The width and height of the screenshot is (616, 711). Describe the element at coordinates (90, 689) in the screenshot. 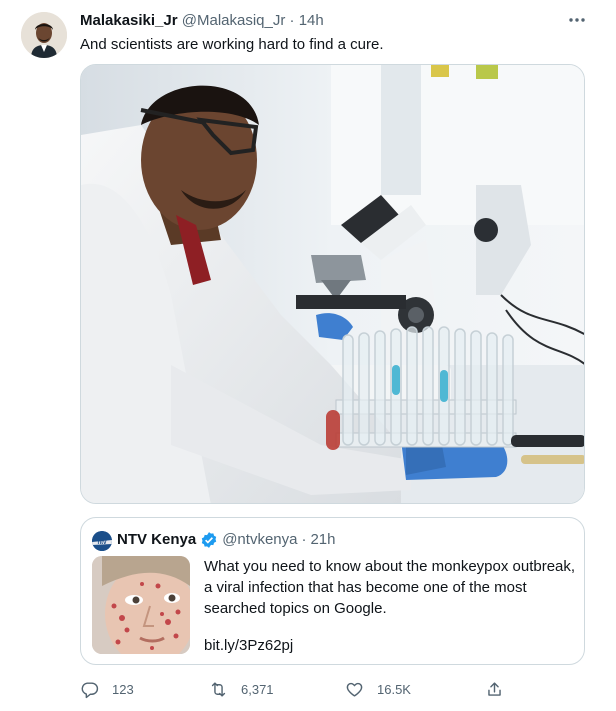

I see `reply-icon` at that location.